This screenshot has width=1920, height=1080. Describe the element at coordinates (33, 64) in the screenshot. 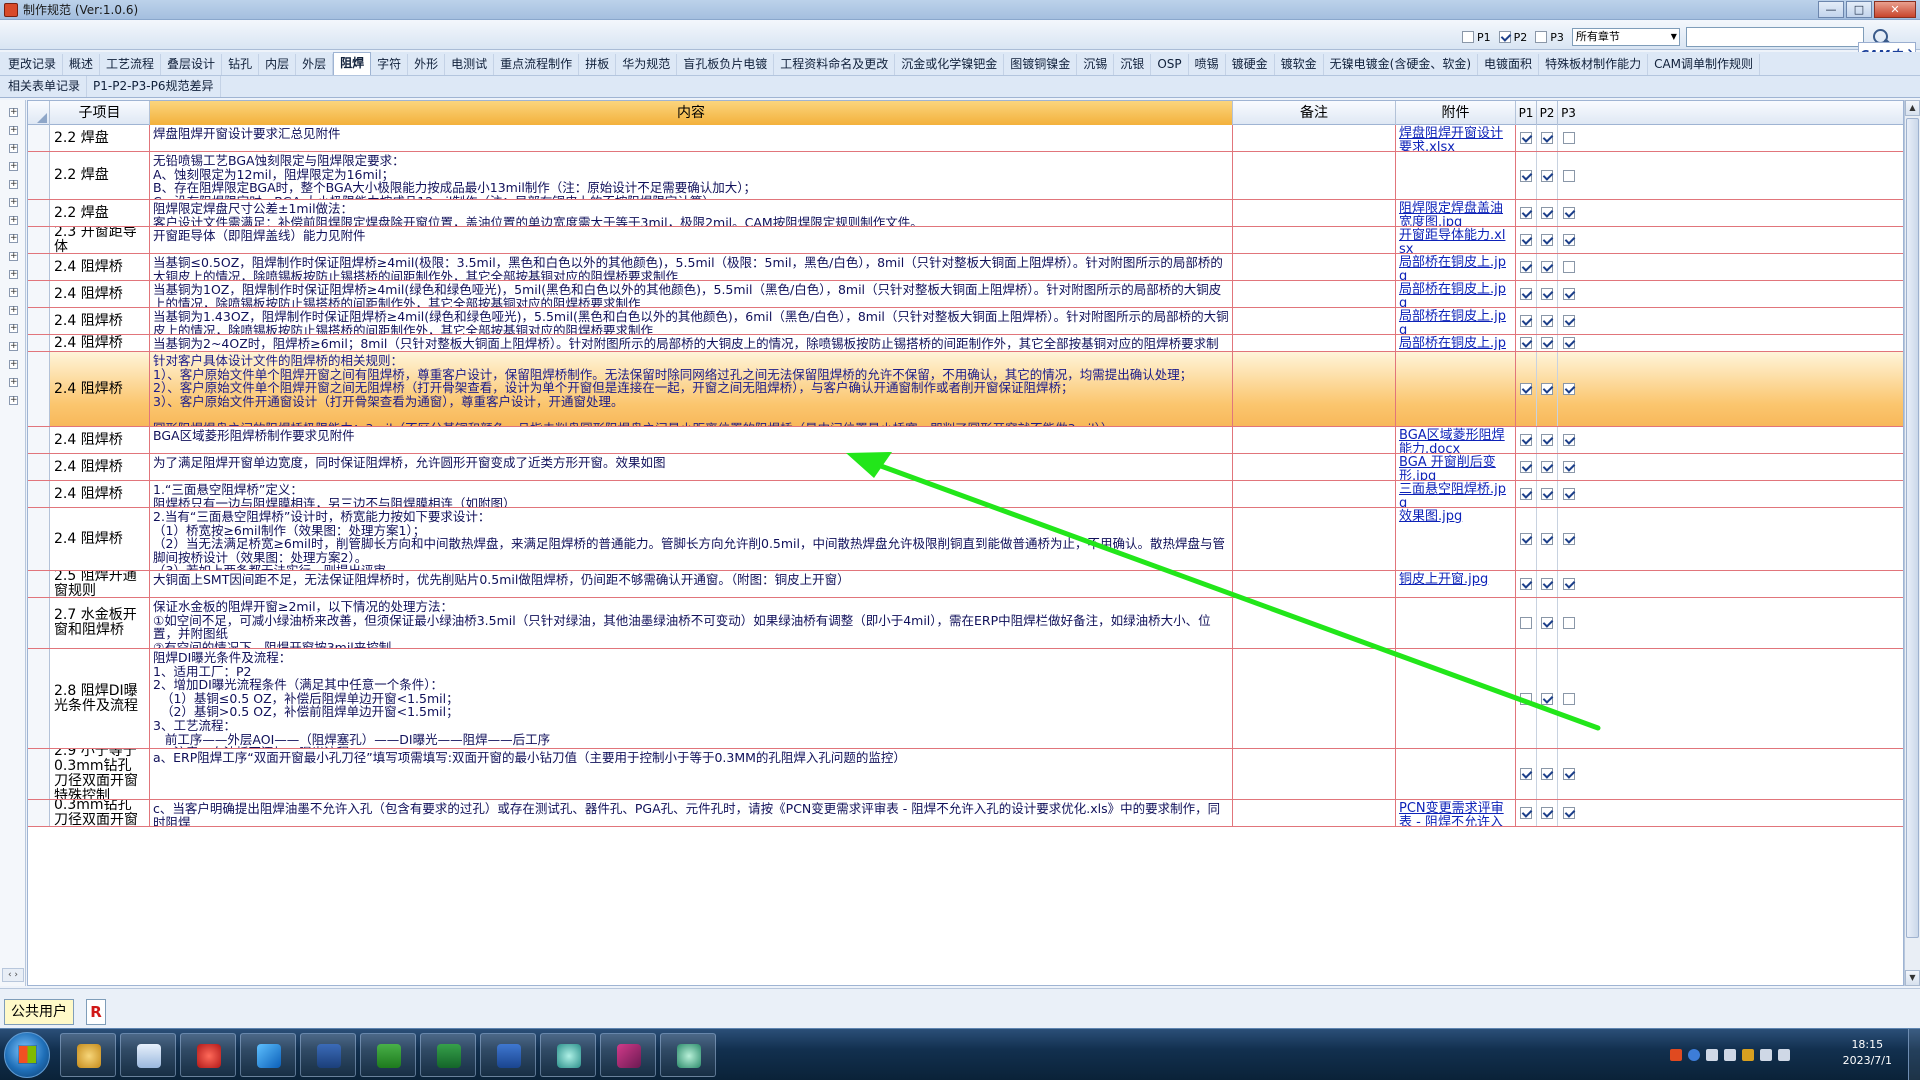

I see `section-tab-0: 更改记录` at that location.